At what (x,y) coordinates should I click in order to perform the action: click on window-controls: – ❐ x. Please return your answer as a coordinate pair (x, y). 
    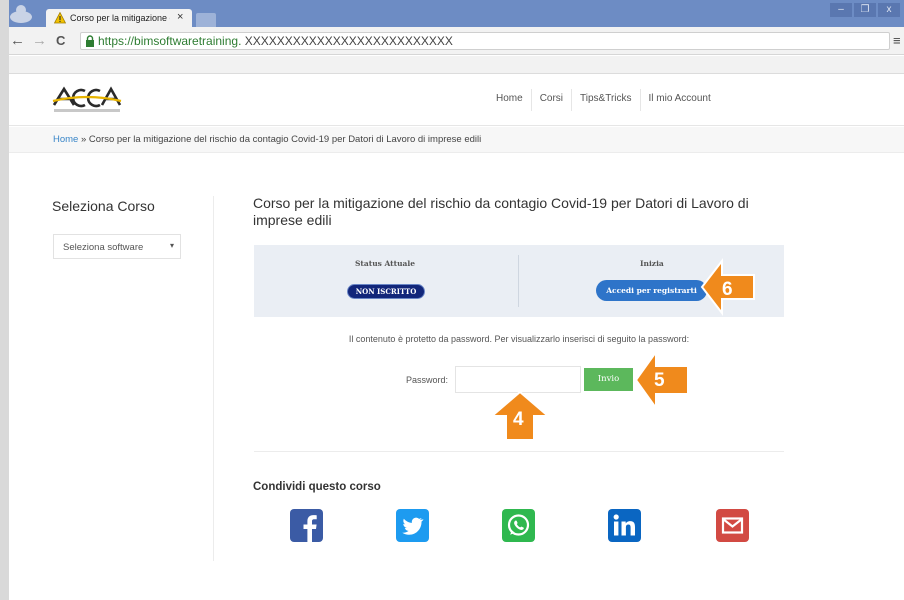
    Looking at the image, I should click on (865, 10).